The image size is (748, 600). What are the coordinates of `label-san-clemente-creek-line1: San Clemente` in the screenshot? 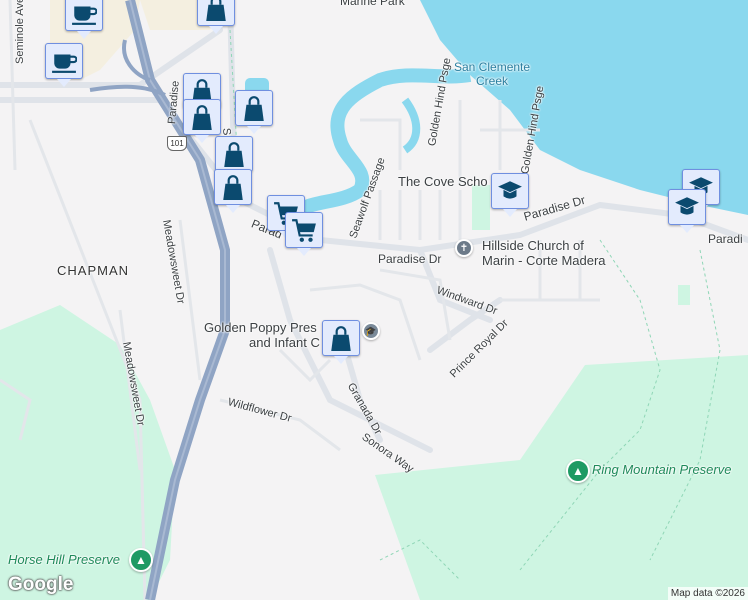 It's located at (492, 67).